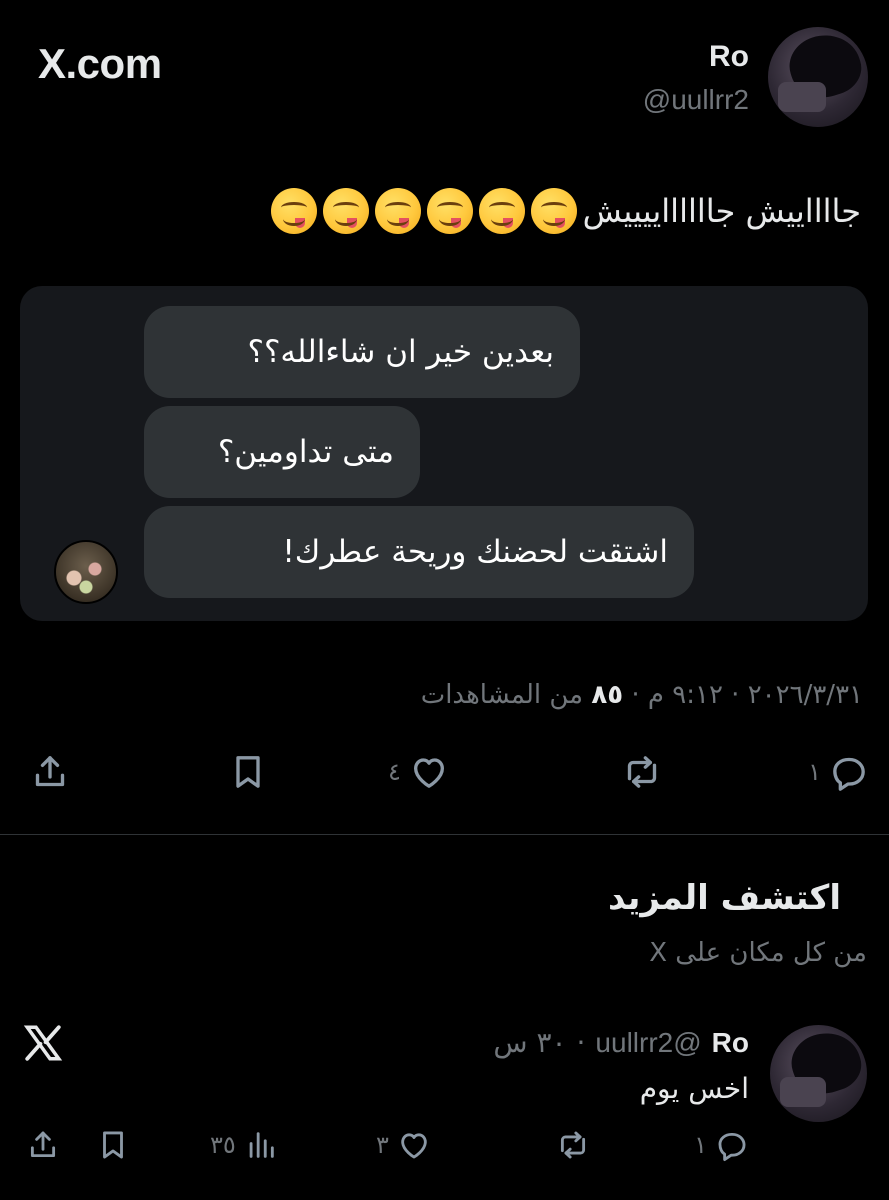  What do you see at coordinates (502, 695) in the screenshot?
I see `views-label: من المشاهدات` at bounding box center [502, 695].